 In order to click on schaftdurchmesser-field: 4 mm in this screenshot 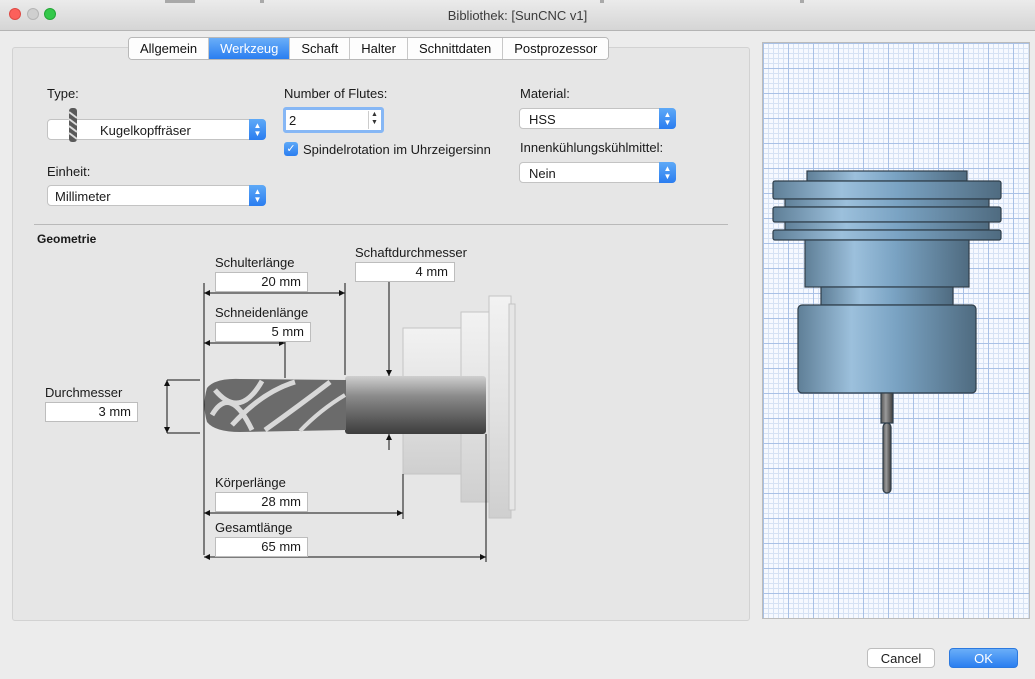, I will do `click(405, 272)`.